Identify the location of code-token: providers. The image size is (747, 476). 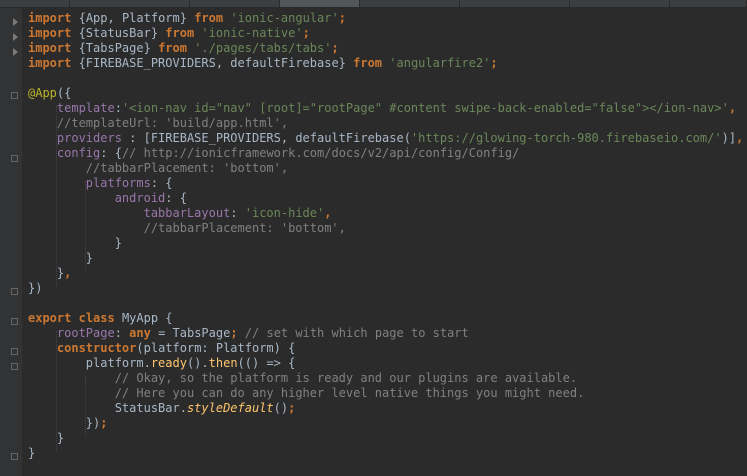
(89, 138).